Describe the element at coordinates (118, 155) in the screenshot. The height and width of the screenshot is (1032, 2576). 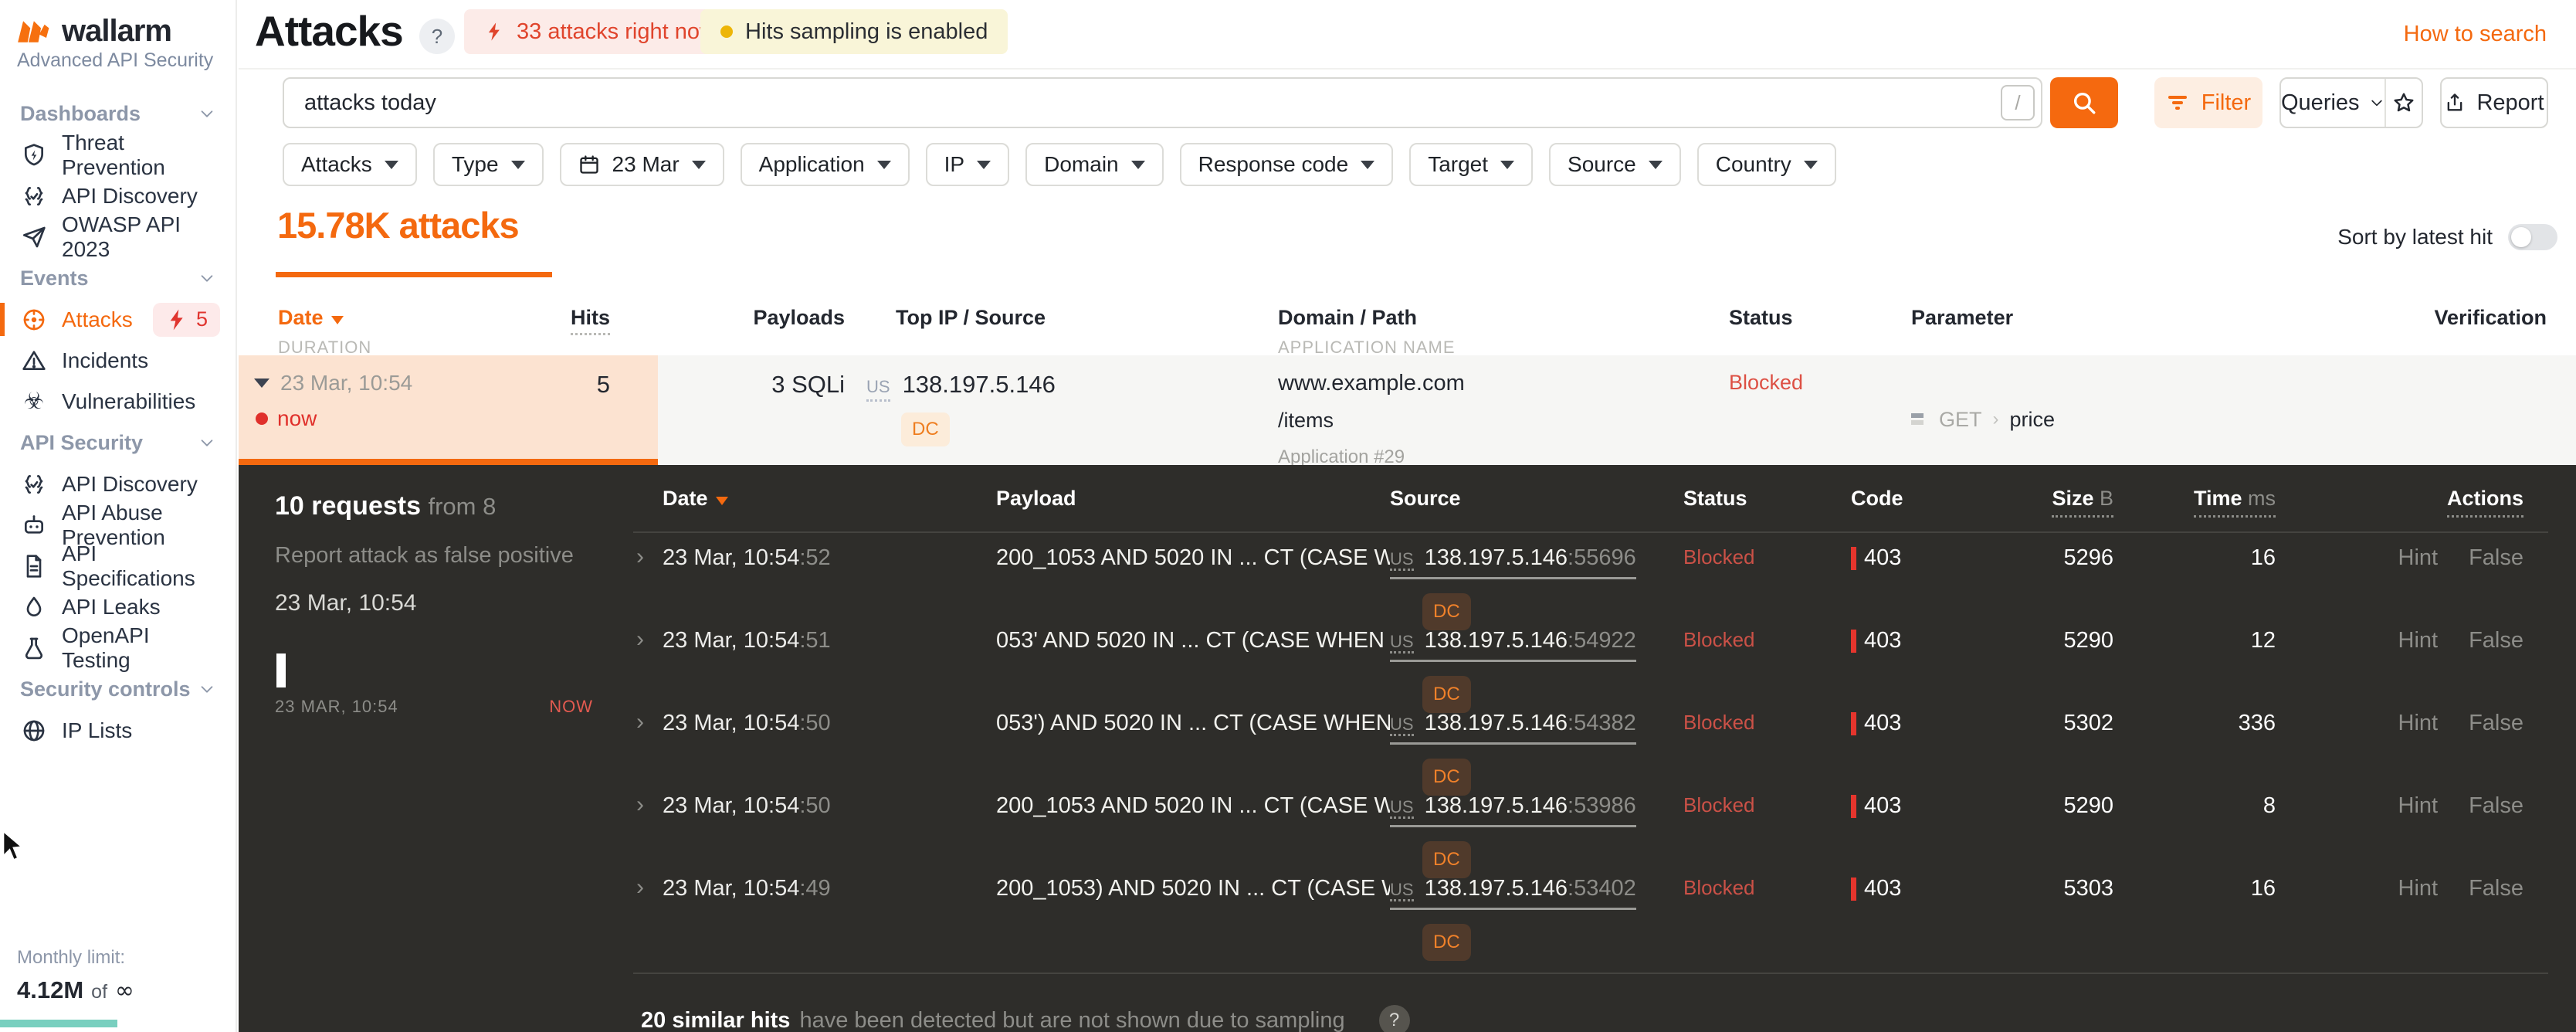
I see `sidebar-item-threat-prevention: Threat Prevention` at that location.